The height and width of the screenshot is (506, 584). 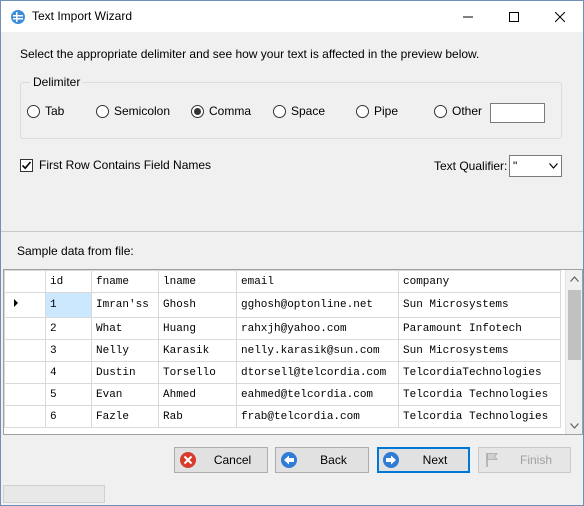 I want to click on radio-space-label: Space, so click(x=308, y=111).